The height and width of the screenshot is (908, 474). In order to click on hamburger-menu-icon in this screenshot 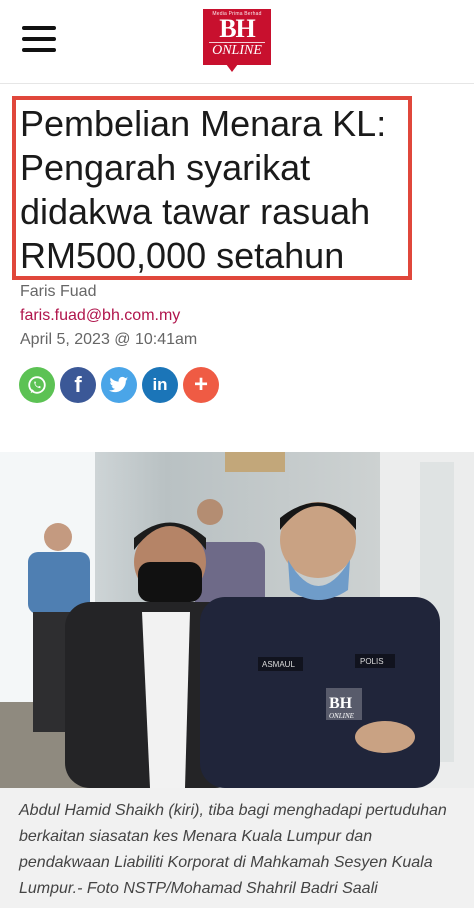, I will do `click(39, 39)`.